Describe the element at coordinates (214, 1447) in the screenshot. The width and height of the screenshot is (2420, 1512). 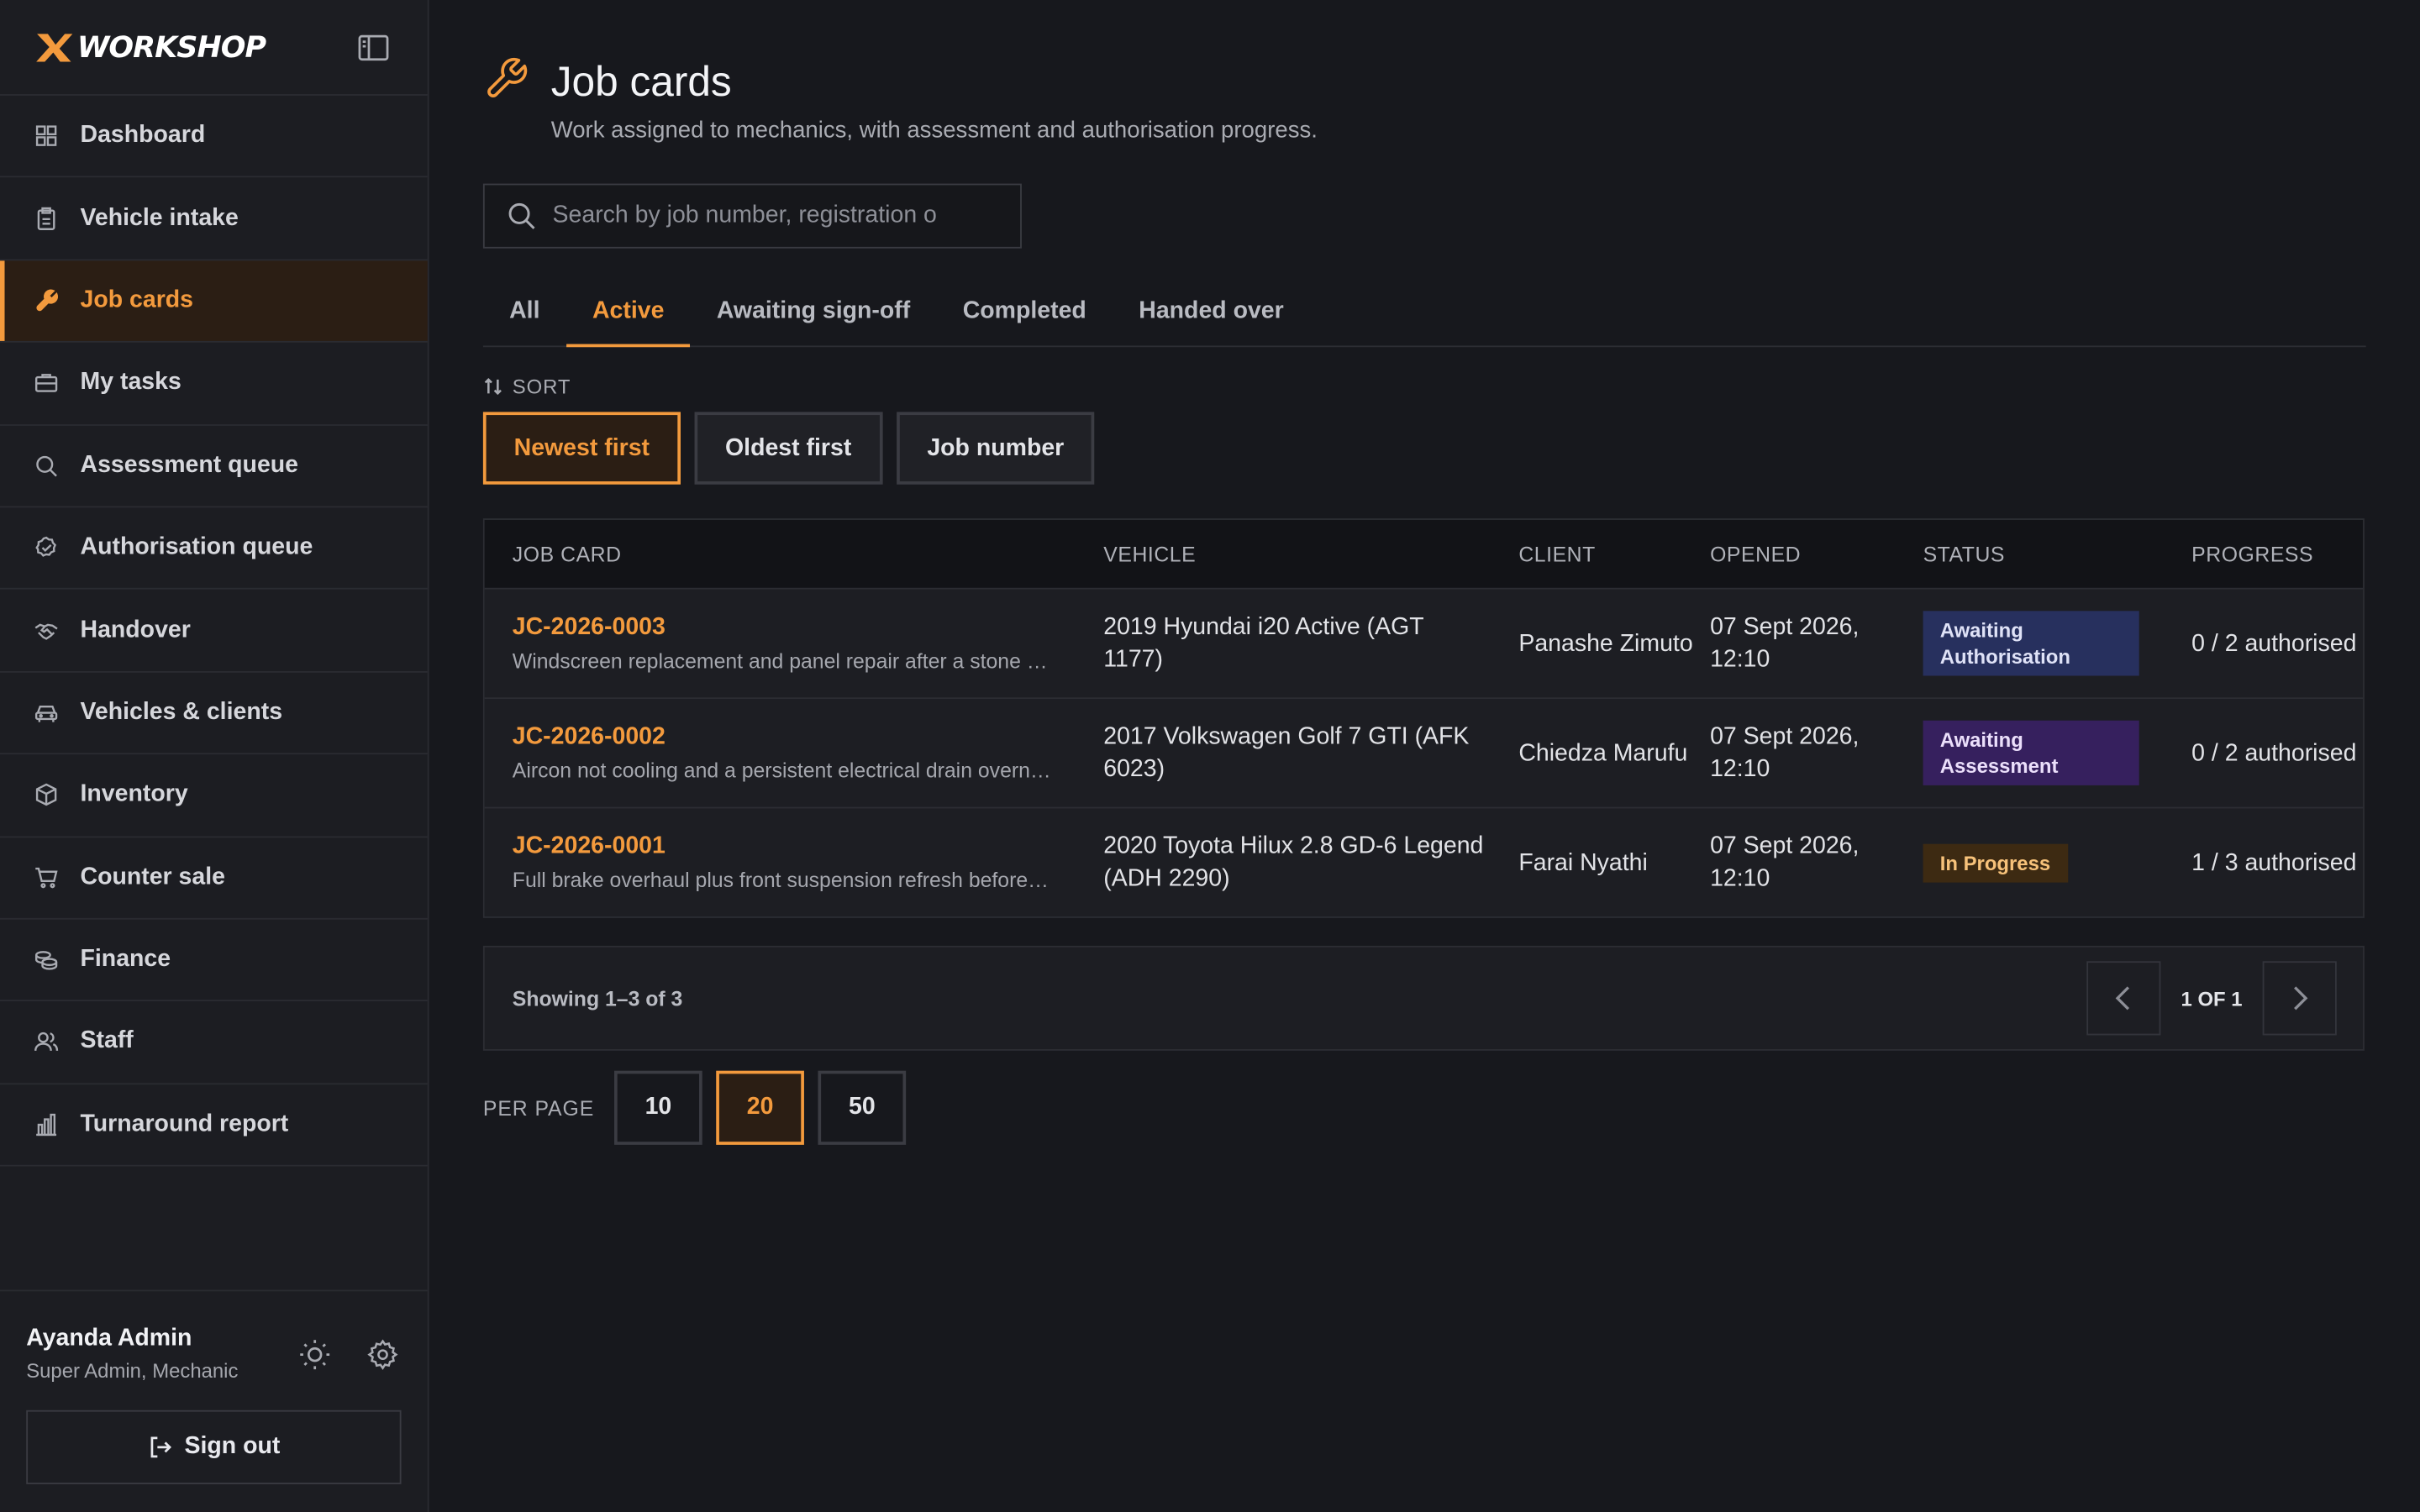
I see `sign-out-button: Sign out` at that location.